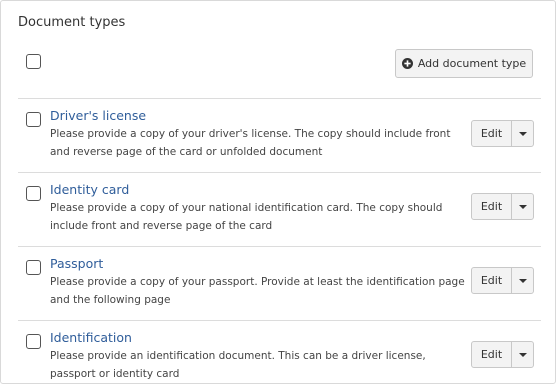  Describe the element at coordinates (76, 263) in the screenshot. I see `document-type-title: Passport` at that location.